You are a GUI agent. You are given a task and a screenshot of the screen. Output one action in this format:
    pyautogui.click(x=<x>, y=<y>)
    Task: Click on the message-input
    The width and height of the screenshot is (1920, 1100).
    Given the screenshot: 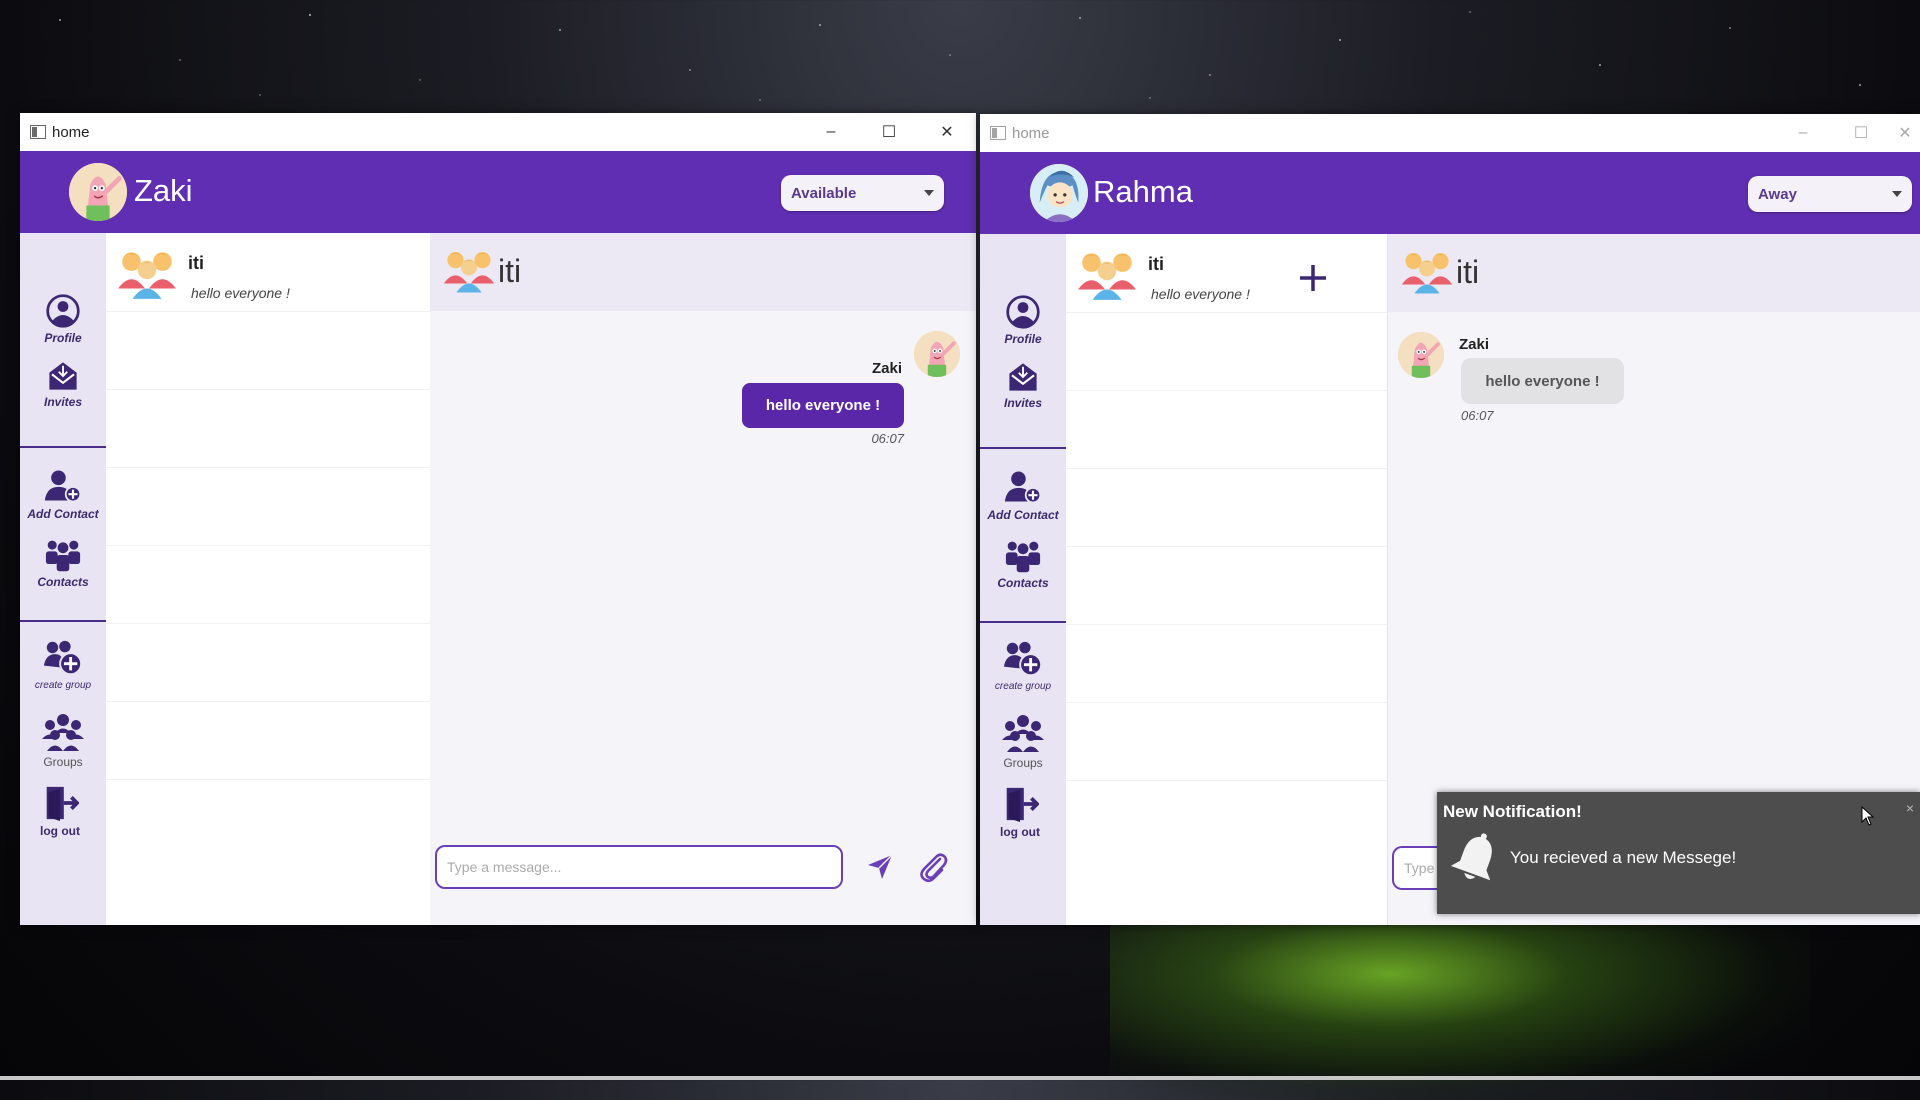 What is the action you would take?
    pyautogui.click(x=639, y=867)
    